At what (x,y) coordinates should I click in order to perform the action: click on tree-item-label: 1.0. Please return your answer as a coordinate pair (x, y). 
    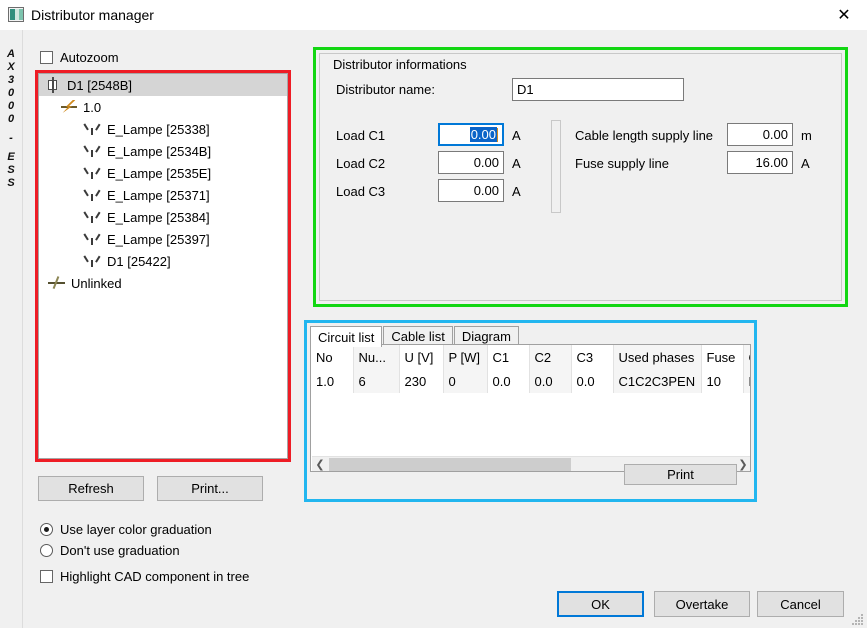
    Looking at the image, I should click on (92, 107).